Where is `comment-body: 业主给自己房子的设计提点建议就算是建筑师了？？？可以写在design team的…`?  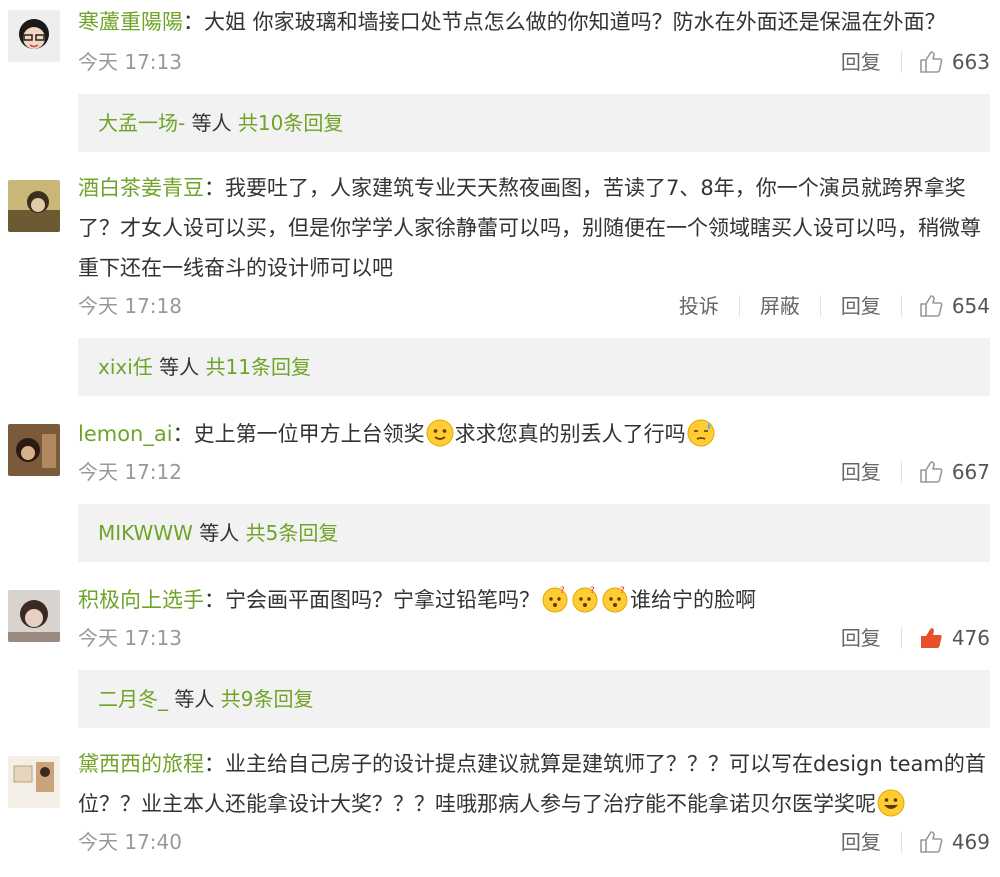 comment-body: 业主给自己房子的设计提点建议就算是建筑师了？？？可以写在design team的… is located at coordinates (605, 764).